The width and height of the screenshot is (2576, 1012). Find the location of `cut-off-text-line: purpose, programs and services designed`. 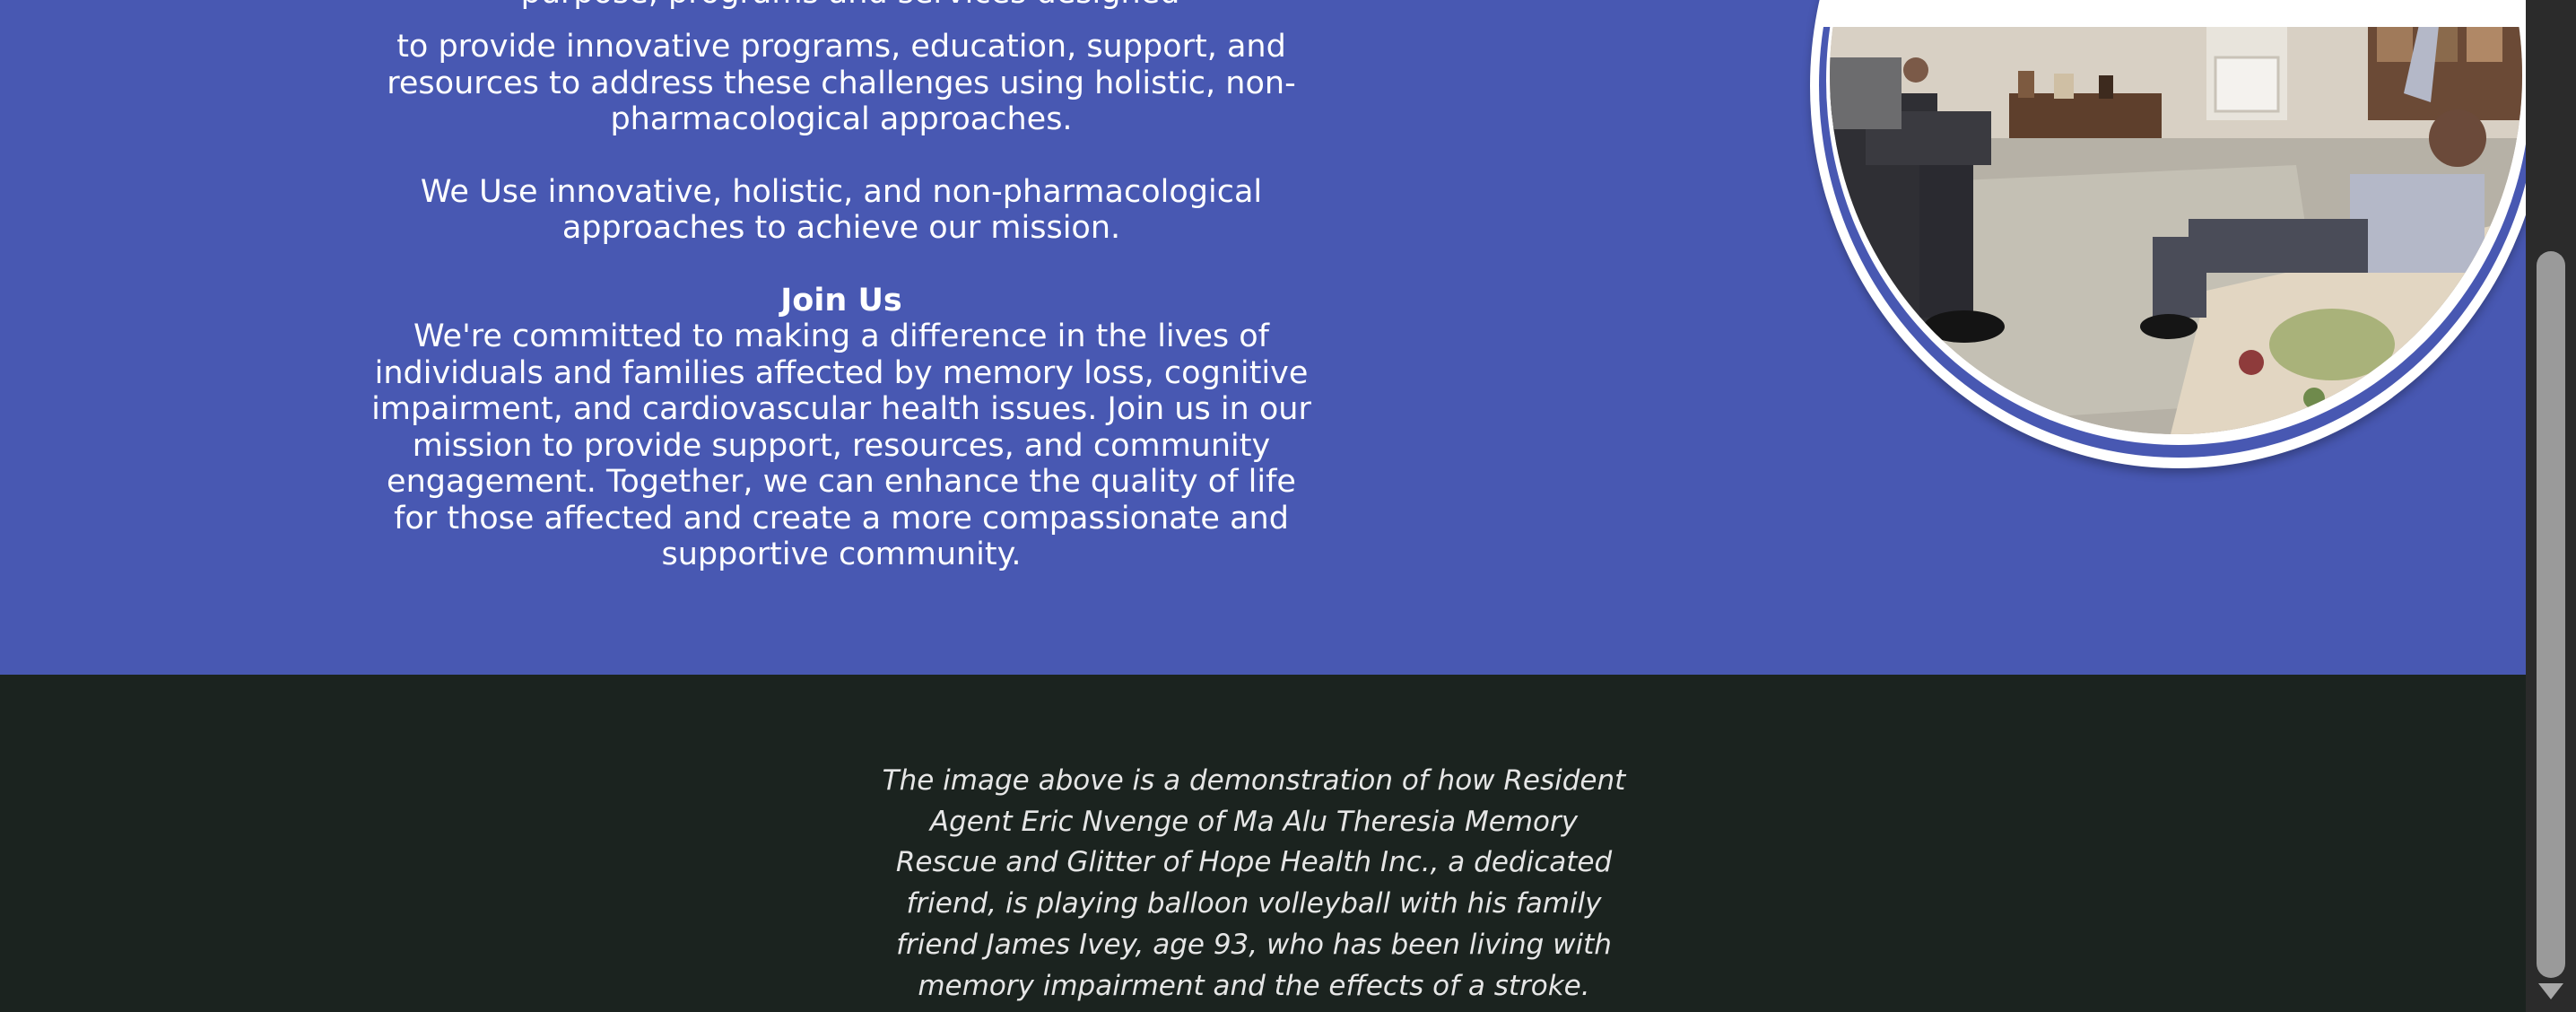

cut-off-text-line: purpose, programs and services designed is located at coordinates (850, 6).